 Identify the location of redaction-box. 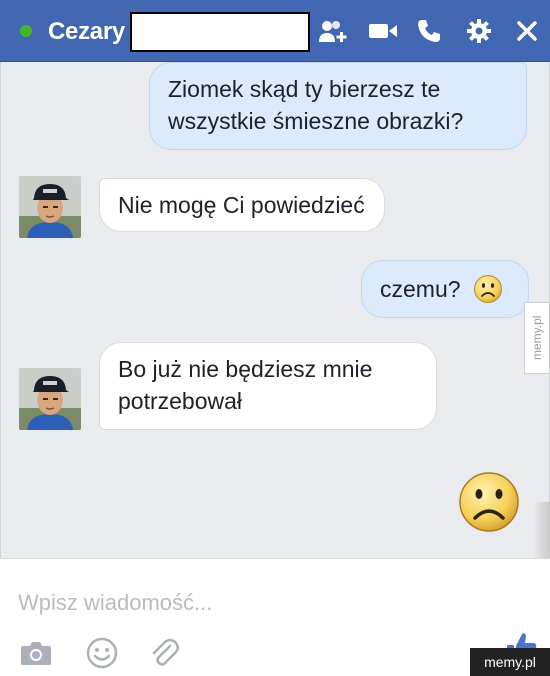
(220, 32).